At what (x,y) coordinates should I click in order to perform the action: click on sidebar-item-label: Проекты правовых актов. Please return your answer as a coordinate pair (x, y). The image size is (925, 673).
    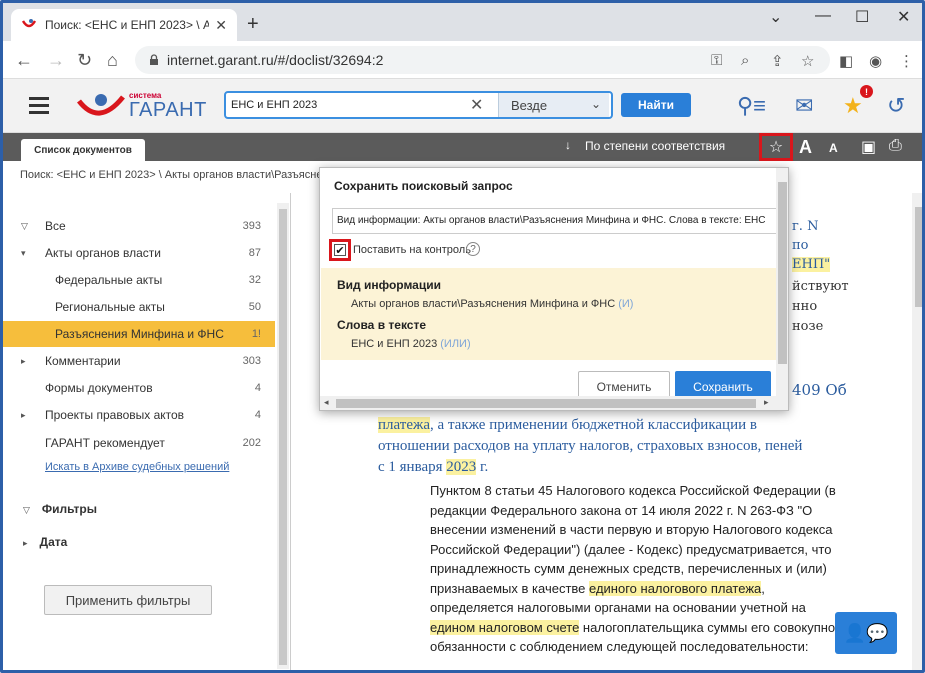
    Looking at the image, I should click on (115, 415).